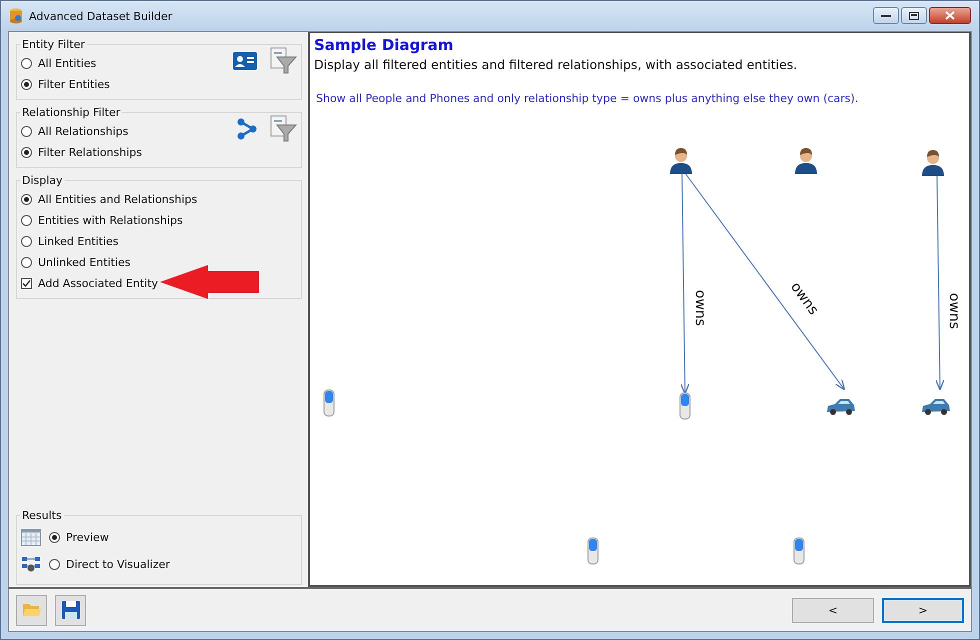 This screenshot has width=980, height=640. What do you see at coordinates (588, 98) in the screenshot?
I see `diagram-note: Show all People and Phones and only relationship type = owns plus anything else they own (cars).` at bounding box center [588, 98].